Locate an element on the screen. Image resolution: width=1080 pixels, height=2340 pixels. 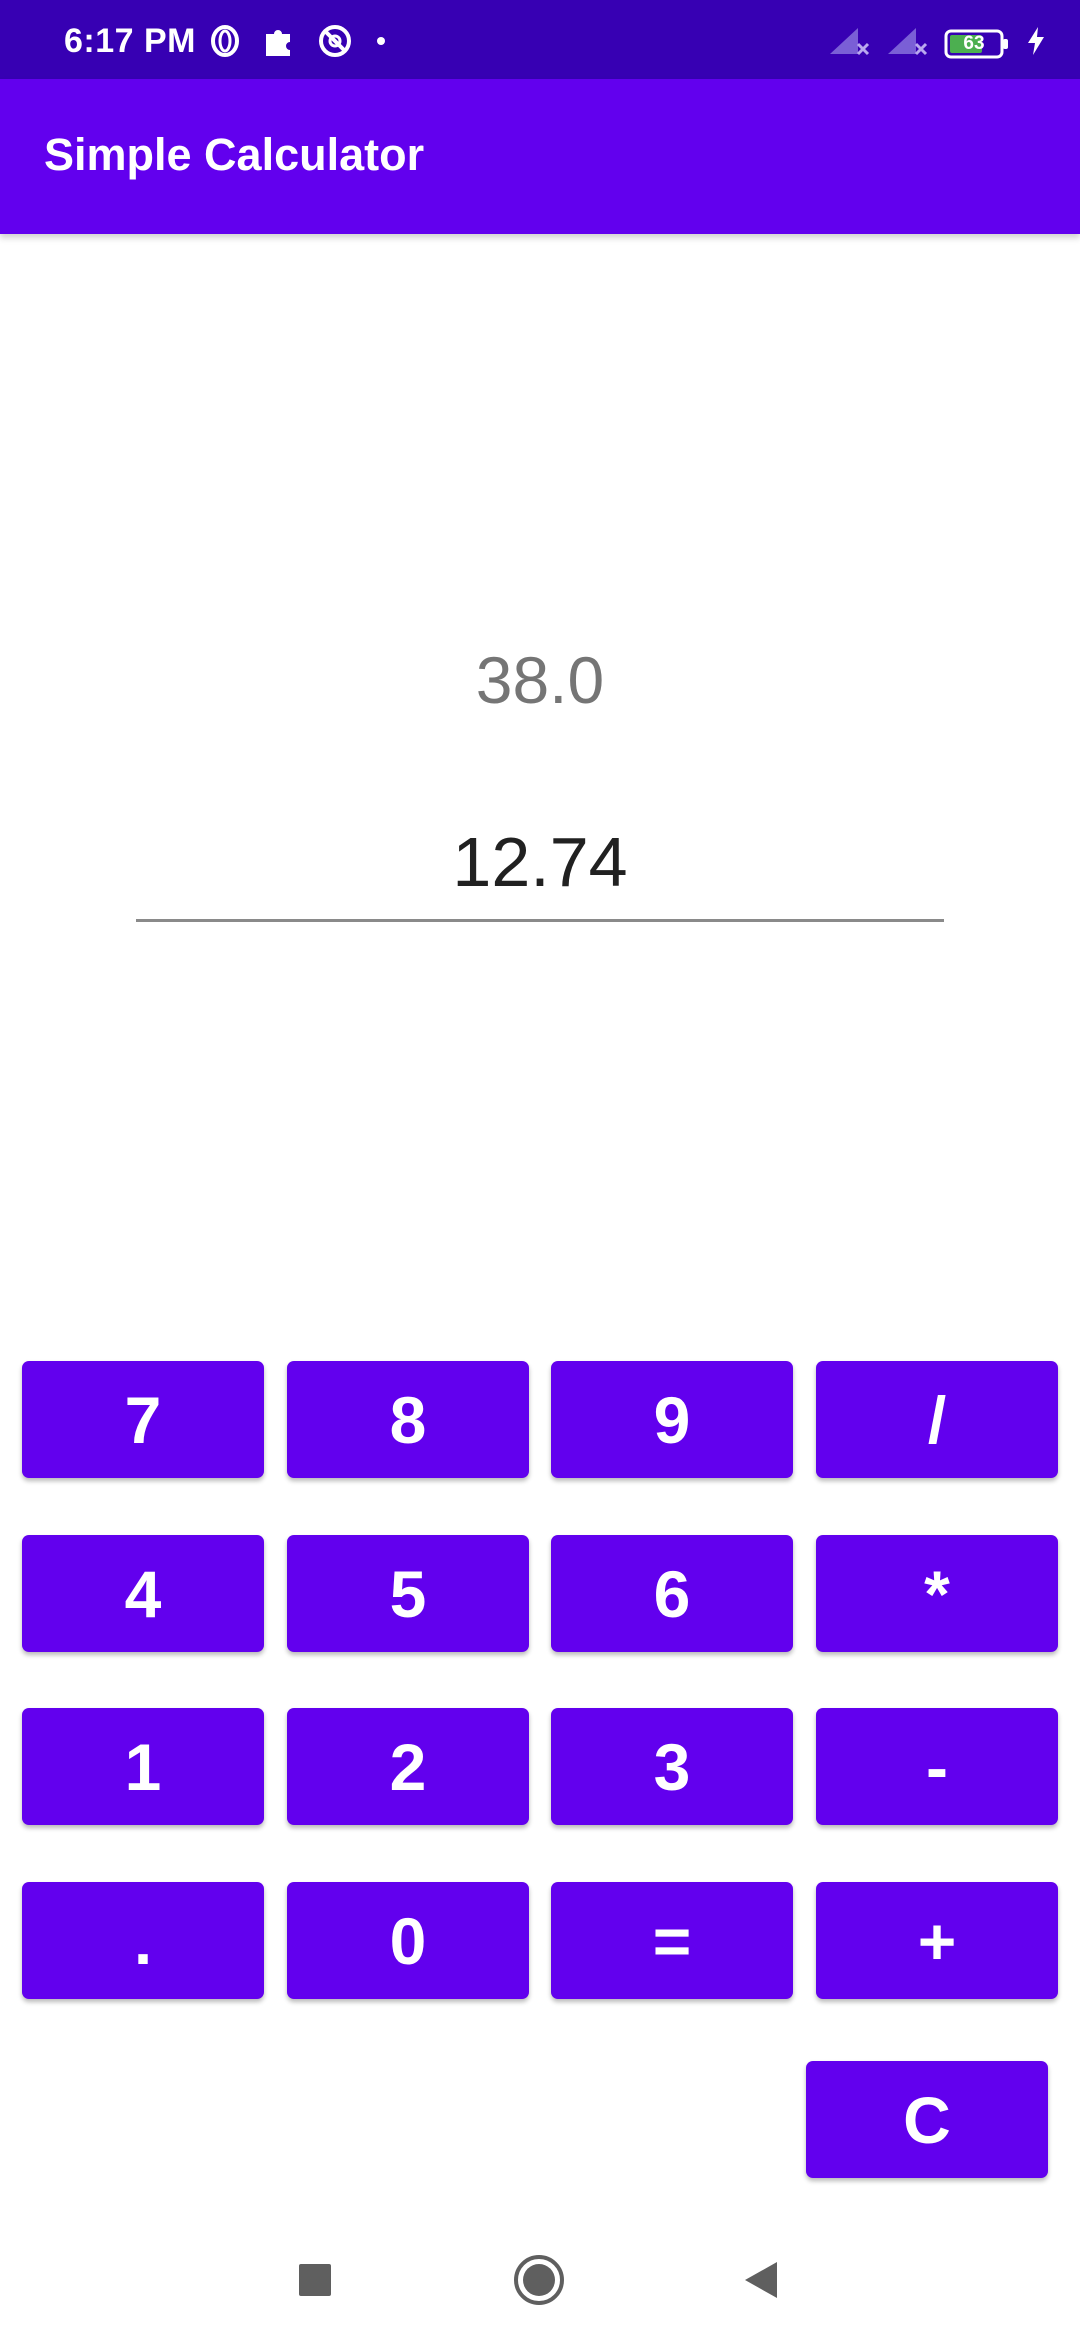
add-button: + is located at coordinates (937, 1940).